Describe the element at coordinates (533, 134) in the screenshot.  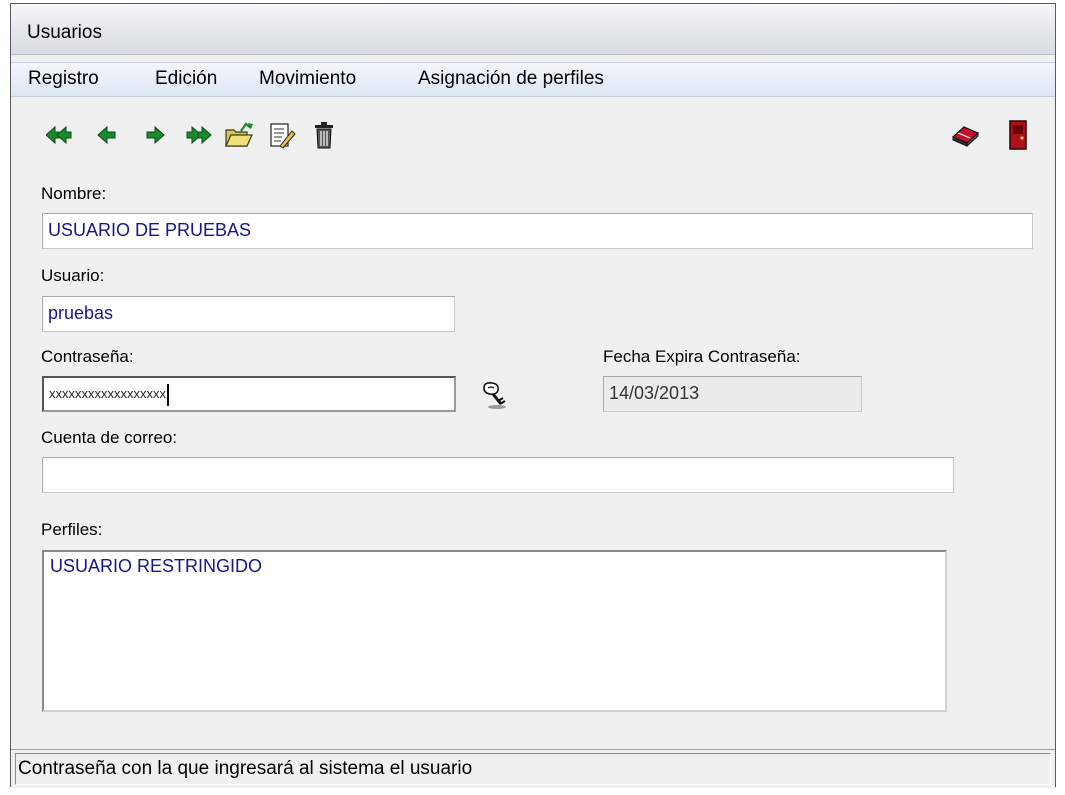
I see `toolbar` at that location.